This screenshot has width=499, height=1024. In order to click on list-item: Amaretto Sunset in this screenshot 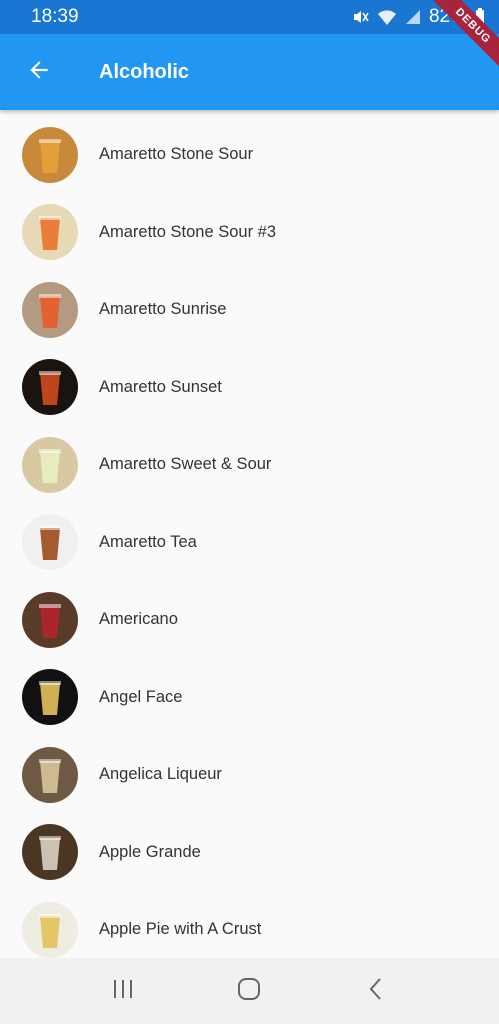, I will do `click(249, 388)`.